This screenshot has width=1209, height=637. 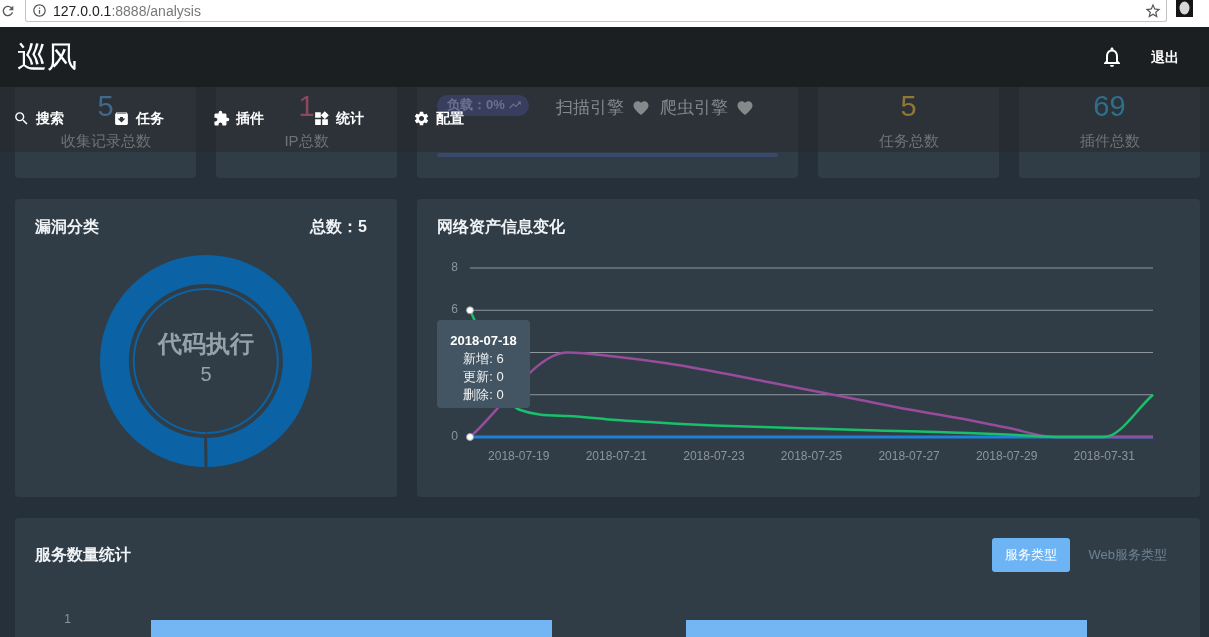 I want to click on archive-box-icon, so click(x=121, y=118).